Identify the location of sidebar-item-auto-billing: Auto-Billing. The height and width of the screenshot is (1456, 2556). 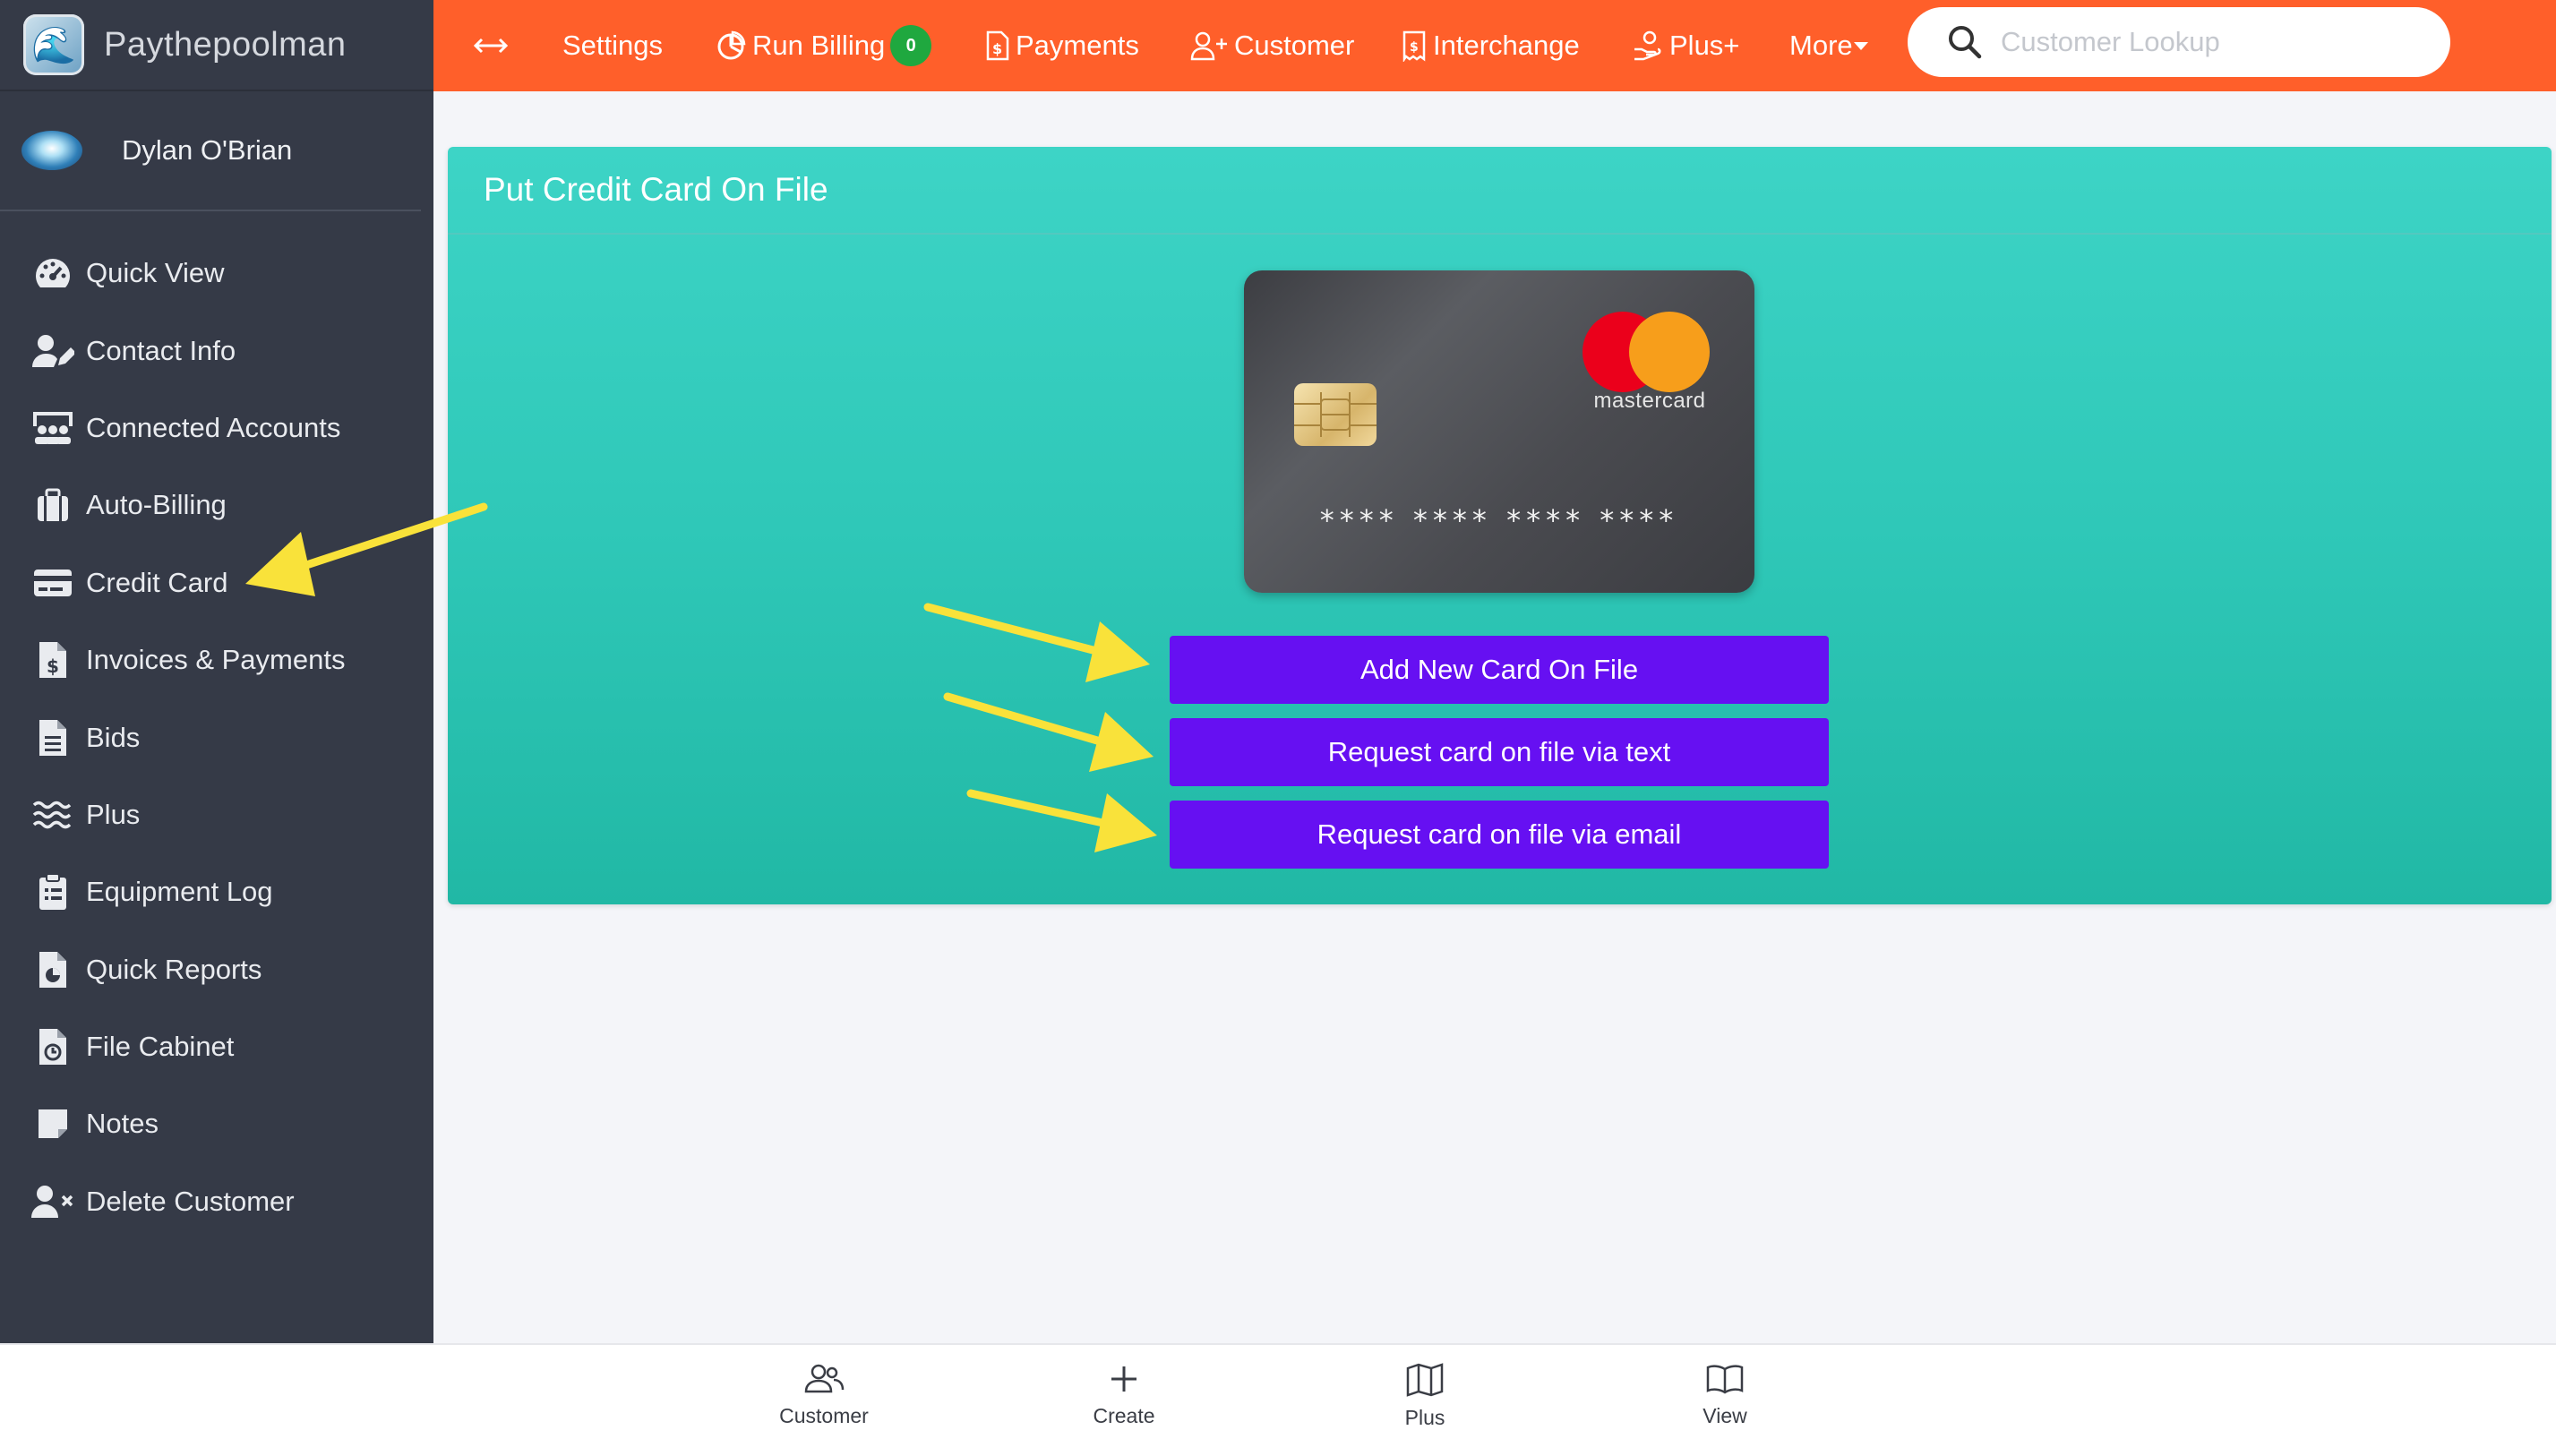
(216, 505).